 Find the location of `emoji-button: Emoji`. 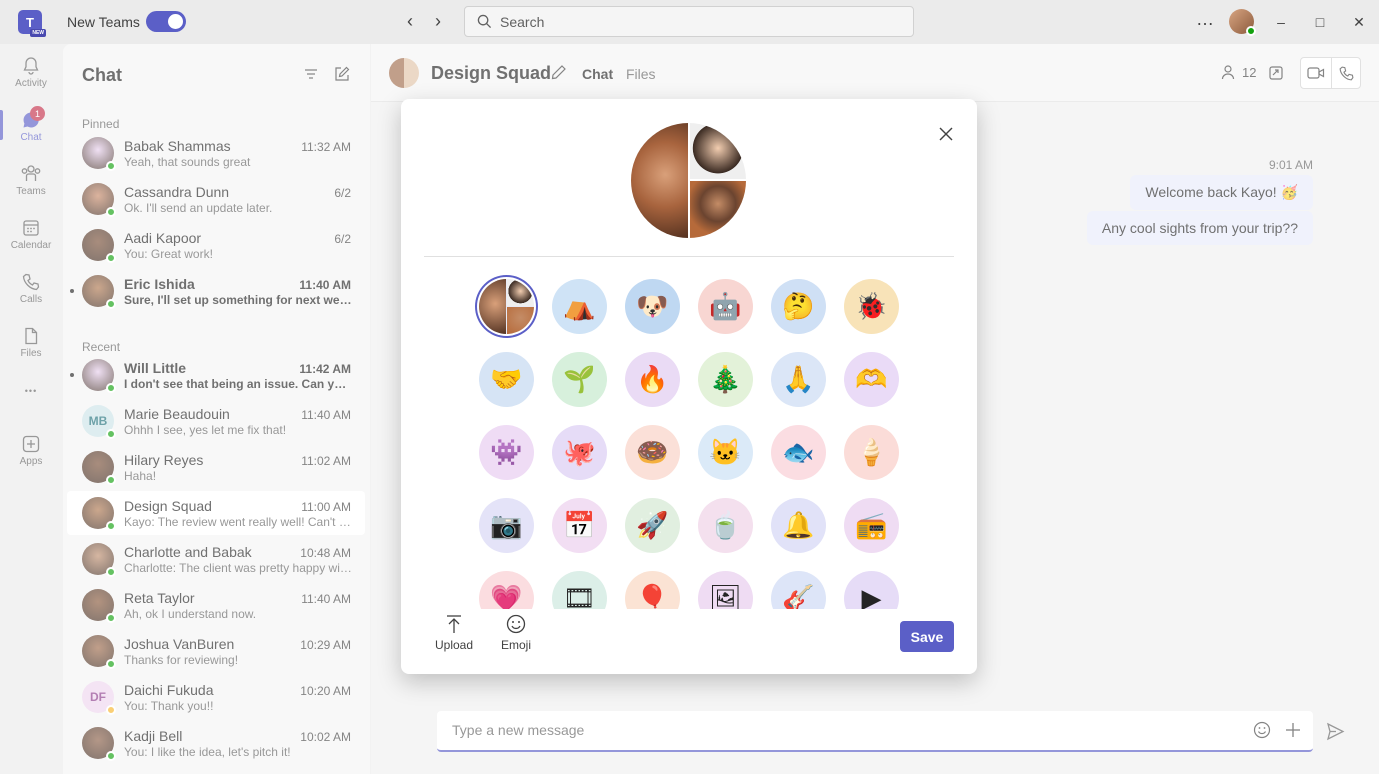

emoji-button: Emoji is located at coordinates (516, 633).